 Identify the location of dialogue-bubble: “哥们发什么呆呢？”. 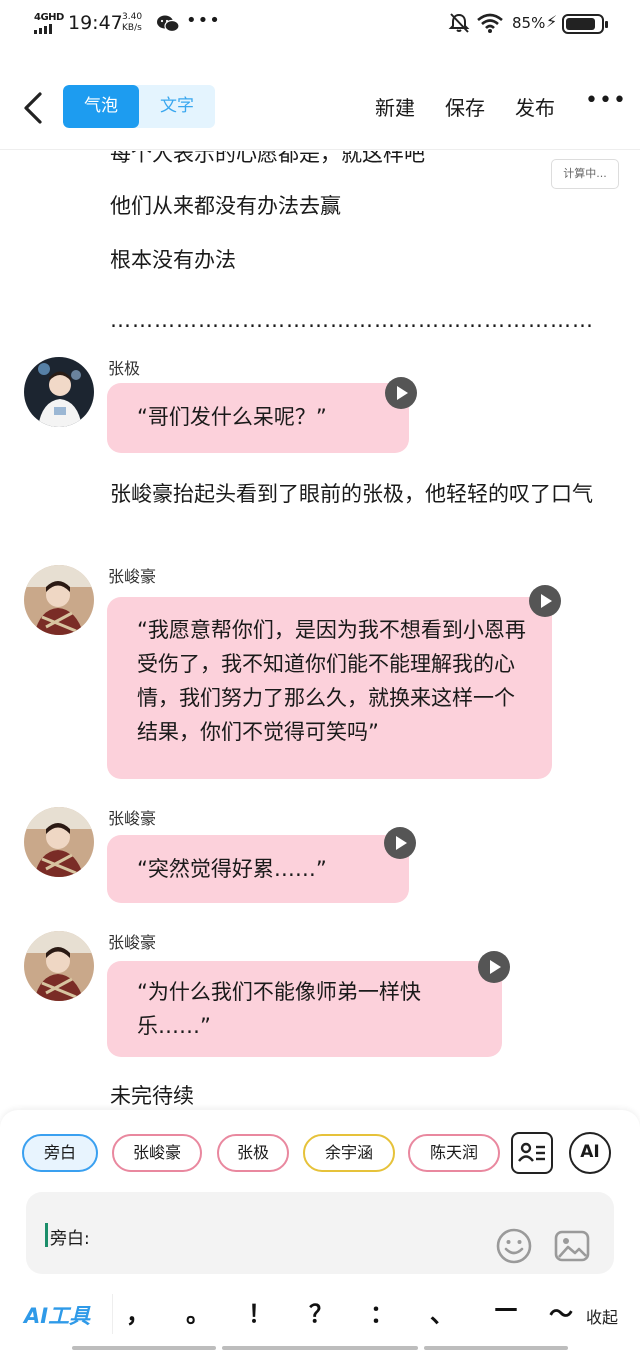
(258, 418).